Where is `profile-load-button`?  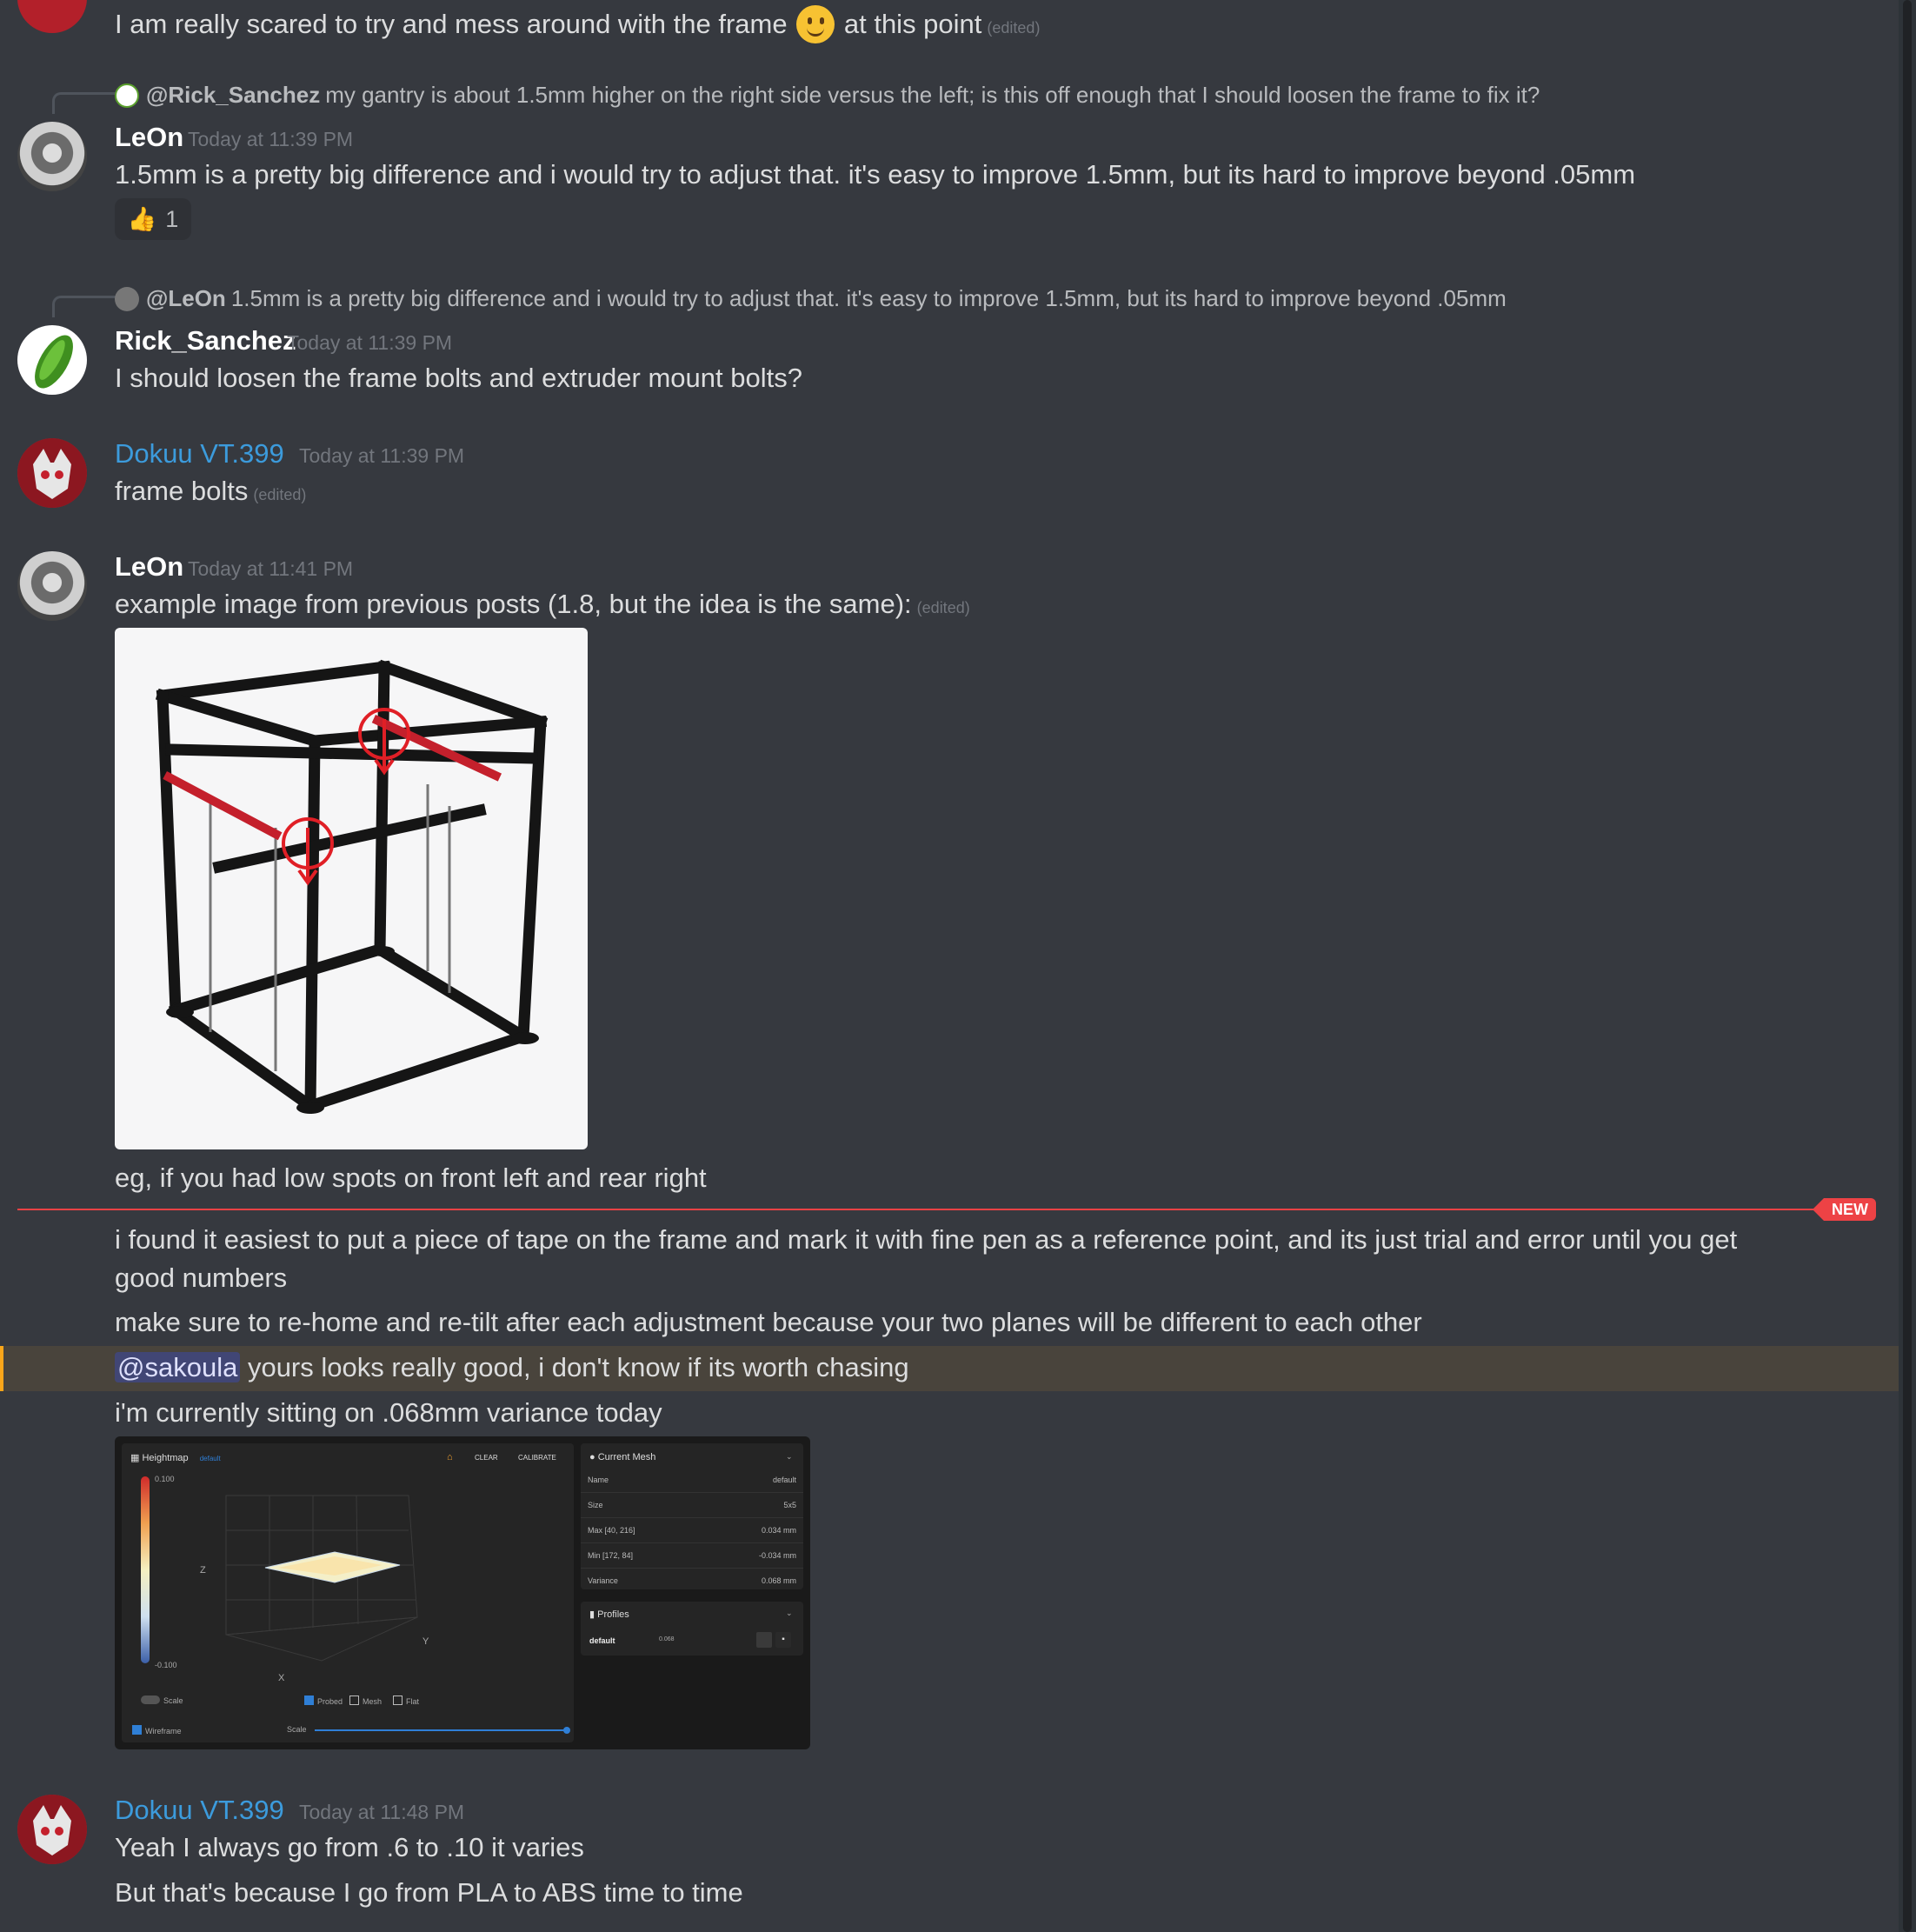 profile-load-button is located at coordinates (764, 1640).